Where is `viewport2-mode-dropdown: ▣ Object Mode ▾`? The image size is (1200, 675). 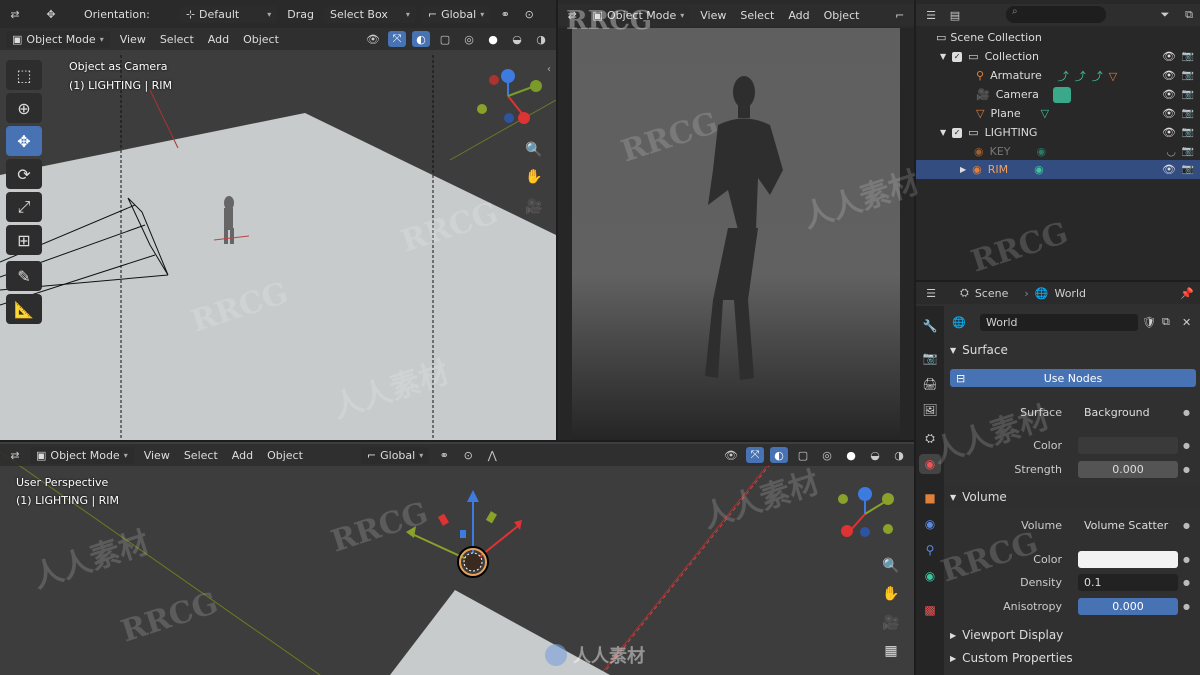 viewport2-mode-dropdown: ▣ Object Mode ▾ is located at coordinates (638, 15).